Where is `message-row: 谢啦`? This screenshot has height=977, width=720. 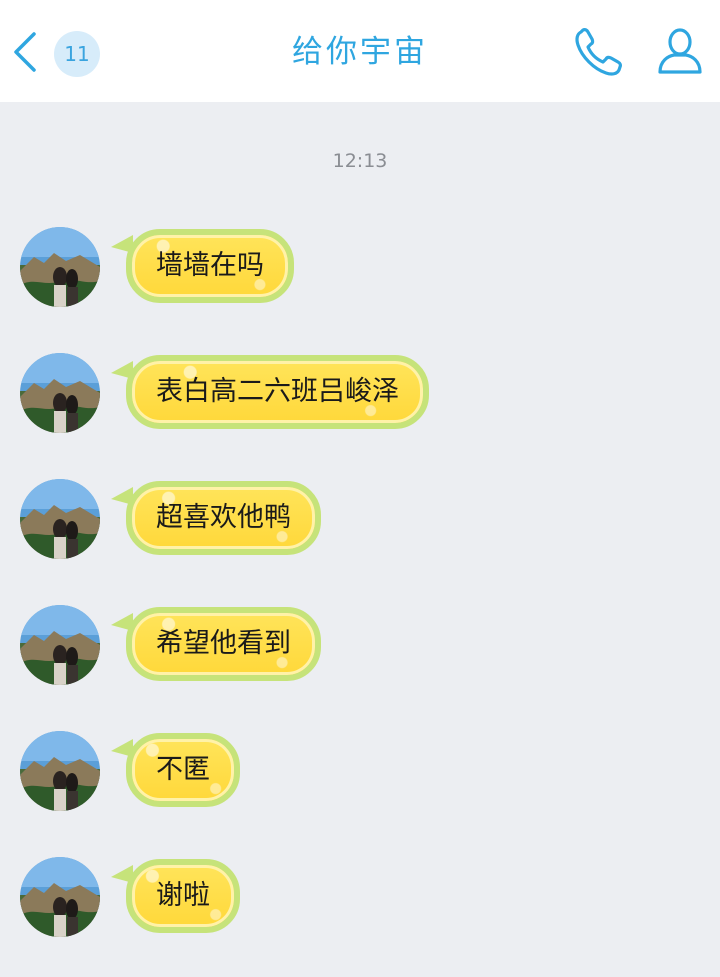
message-row: 谢啦 is located at coordinates (360, 902).